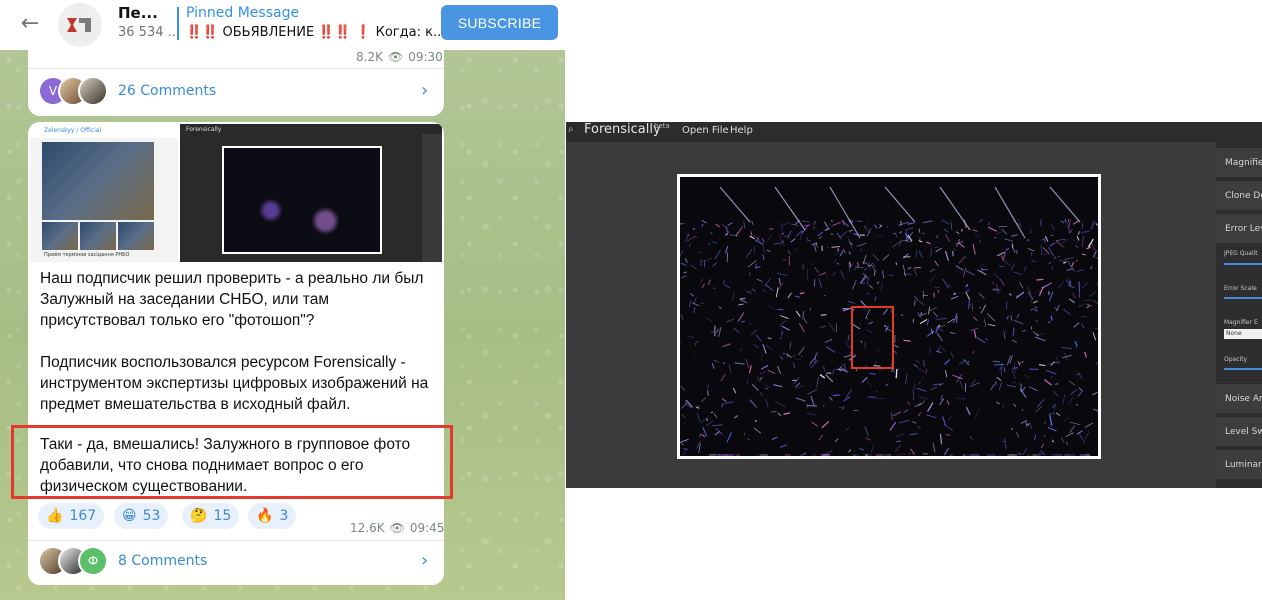 This screenshot has width=1262, height=600. Describe the element at coordinates (265, 516) in the screenshot. I see `fire-icon: 🔥` at that location.